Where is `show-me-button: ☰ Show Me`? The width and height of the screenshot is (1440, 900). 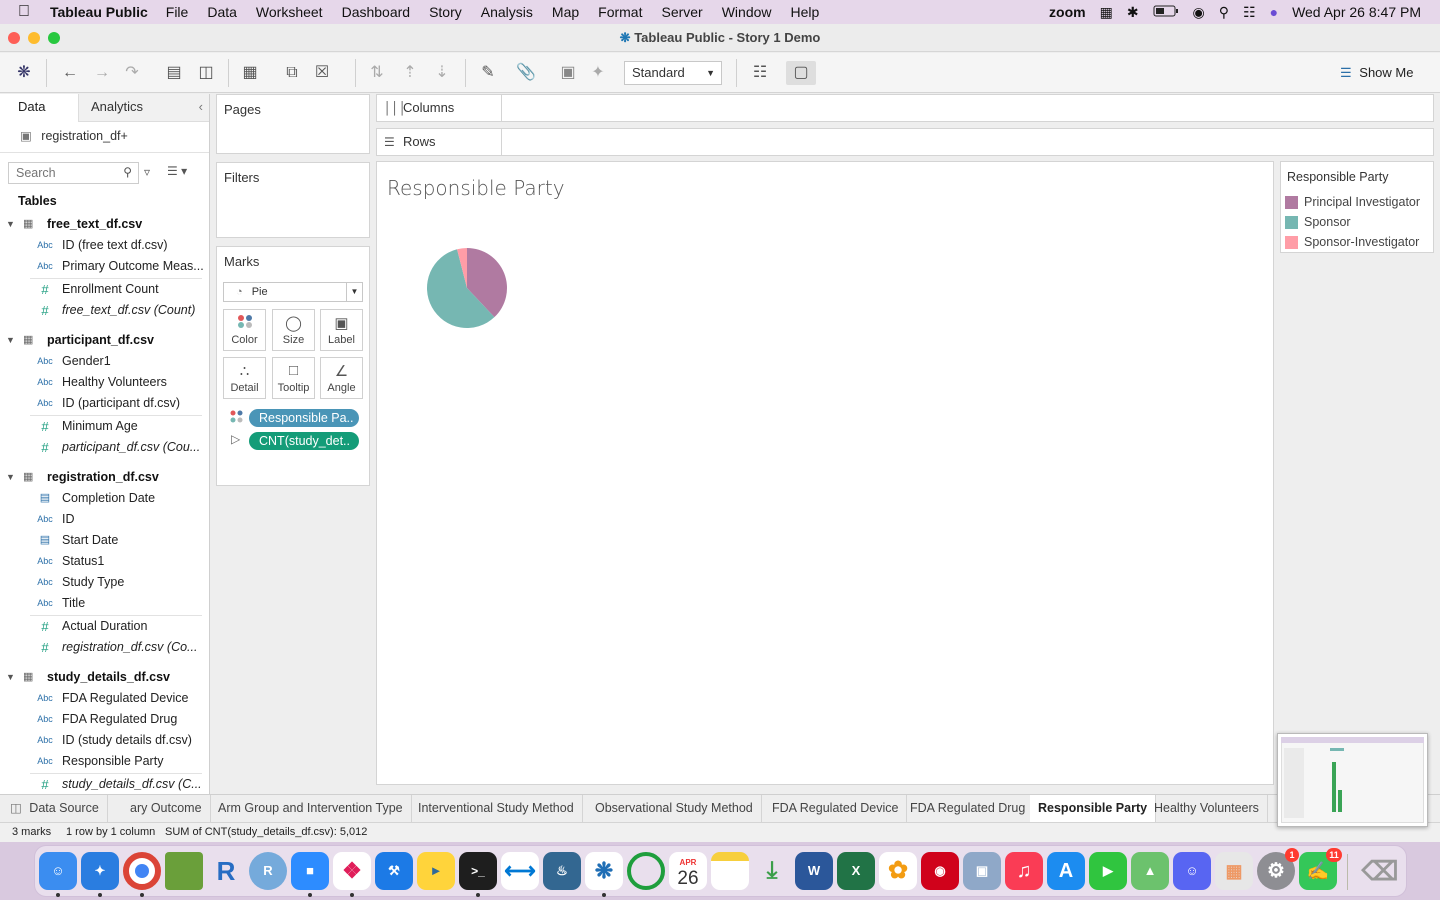
show-me-button: ☰ Show Me is located at coordinates (1376, 73).